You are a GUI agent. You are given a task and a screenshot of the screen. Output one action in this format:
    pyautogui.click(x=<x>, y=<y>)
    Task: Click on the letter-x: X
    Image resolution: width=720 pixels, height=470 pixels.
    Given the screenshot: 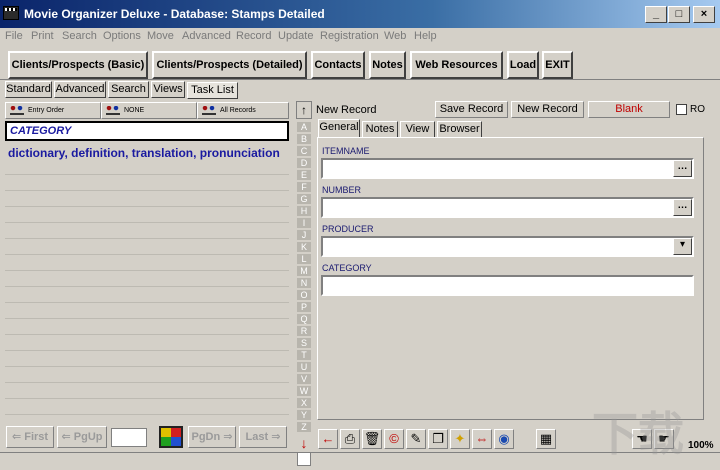 What is the action you would take?
    pyautogui.click(x=304, y=403)
    